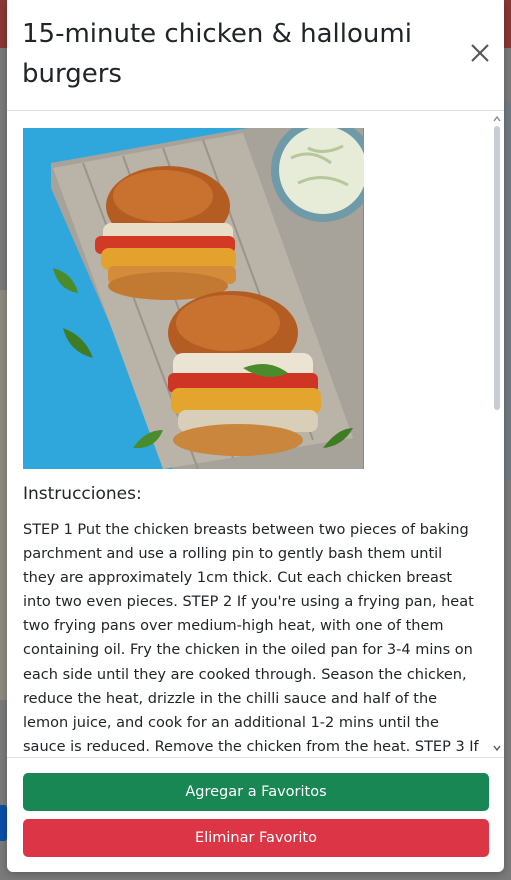  Describe the element at coordinates (82, 494) in the screenshot. I see `instructions-heading: Instrucciones:` at that location.